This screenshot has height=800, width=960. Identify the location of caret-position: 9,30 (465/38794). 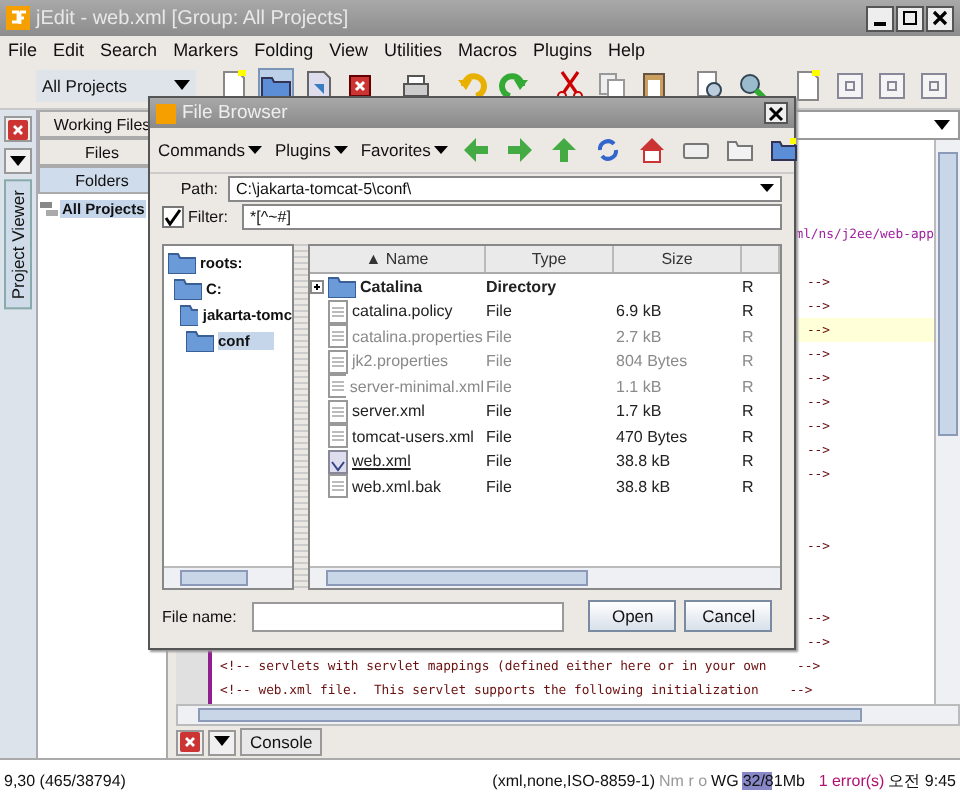
(65, 780).